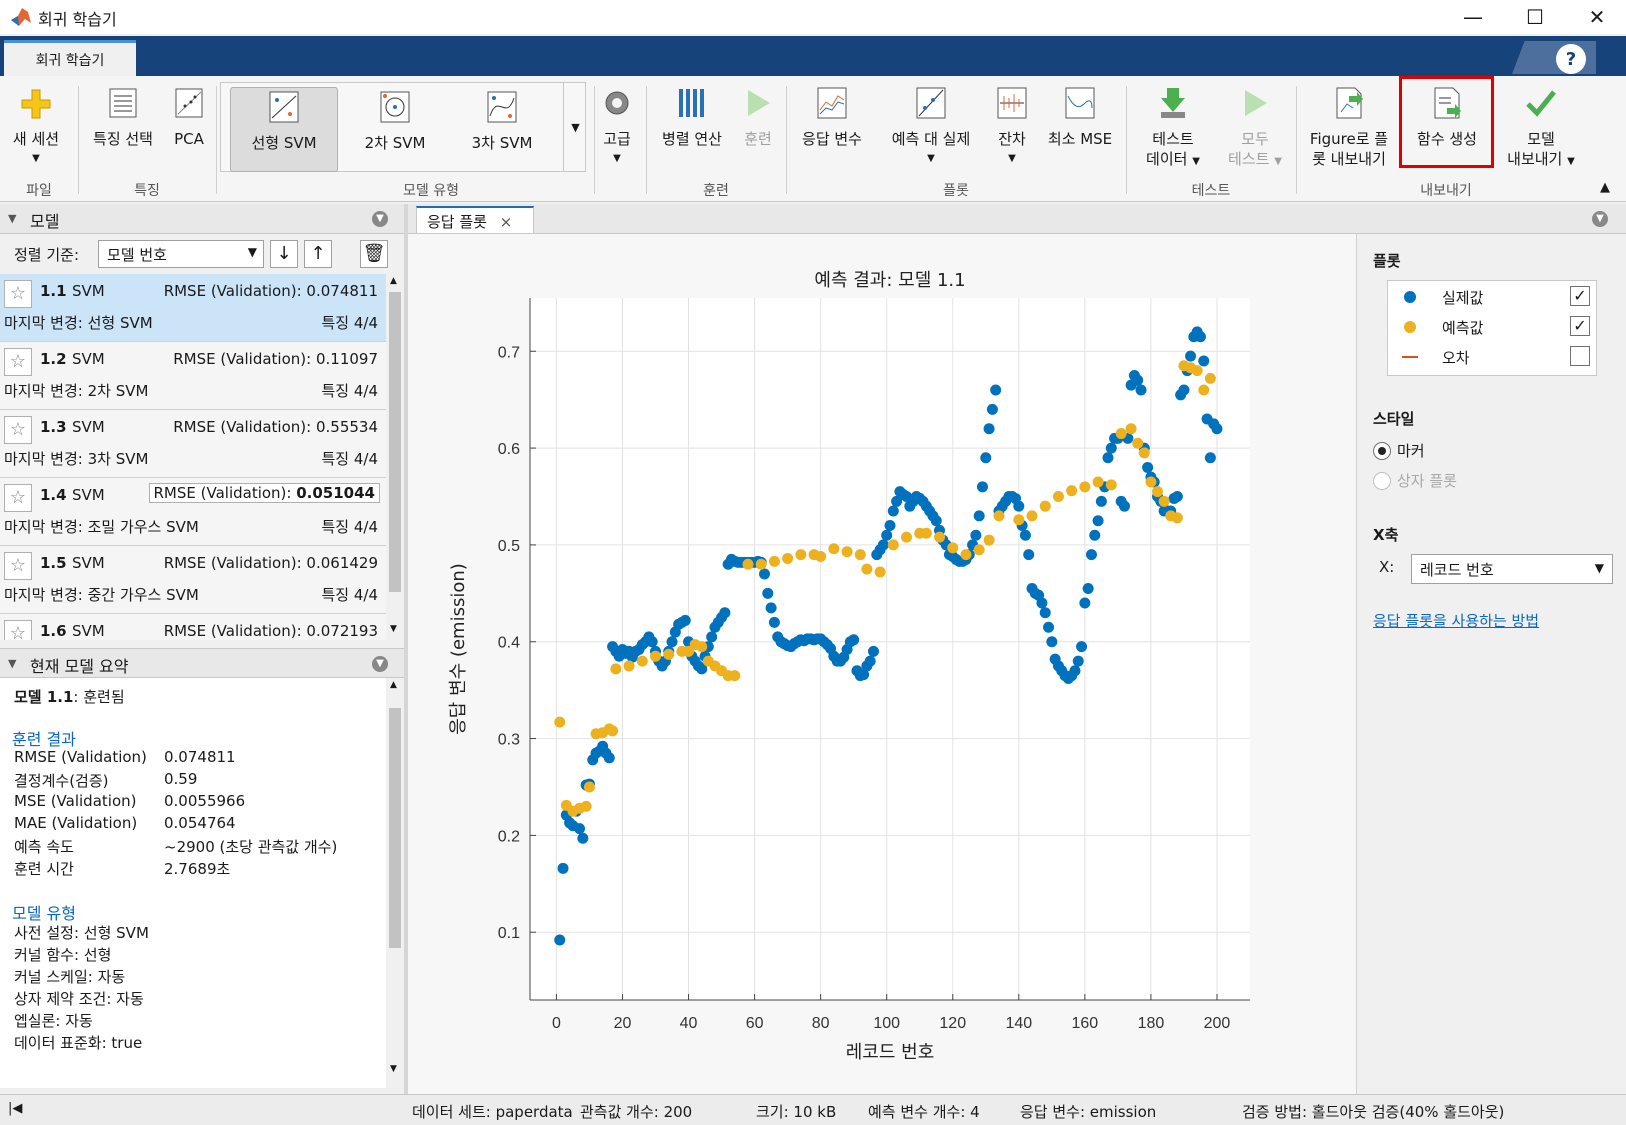 The width and height of the screenshot is (1626, 1125). What do you see at coordinates (1012, 127) in the screenshot?
I see `residuals-button: 잔차 ▼` at bounding box center [1012, 127].